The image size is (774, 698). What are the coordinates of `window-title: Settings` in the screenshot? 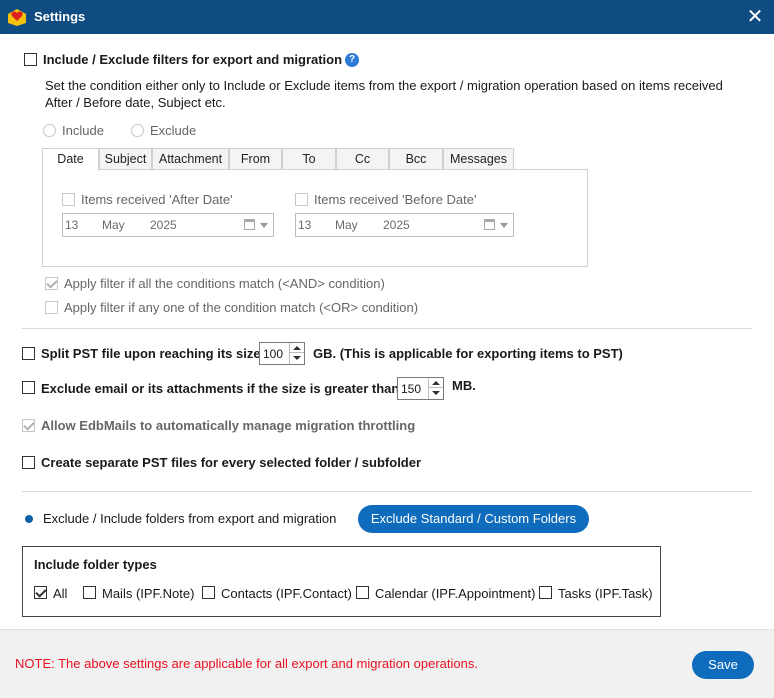 It's located at (60, 16).